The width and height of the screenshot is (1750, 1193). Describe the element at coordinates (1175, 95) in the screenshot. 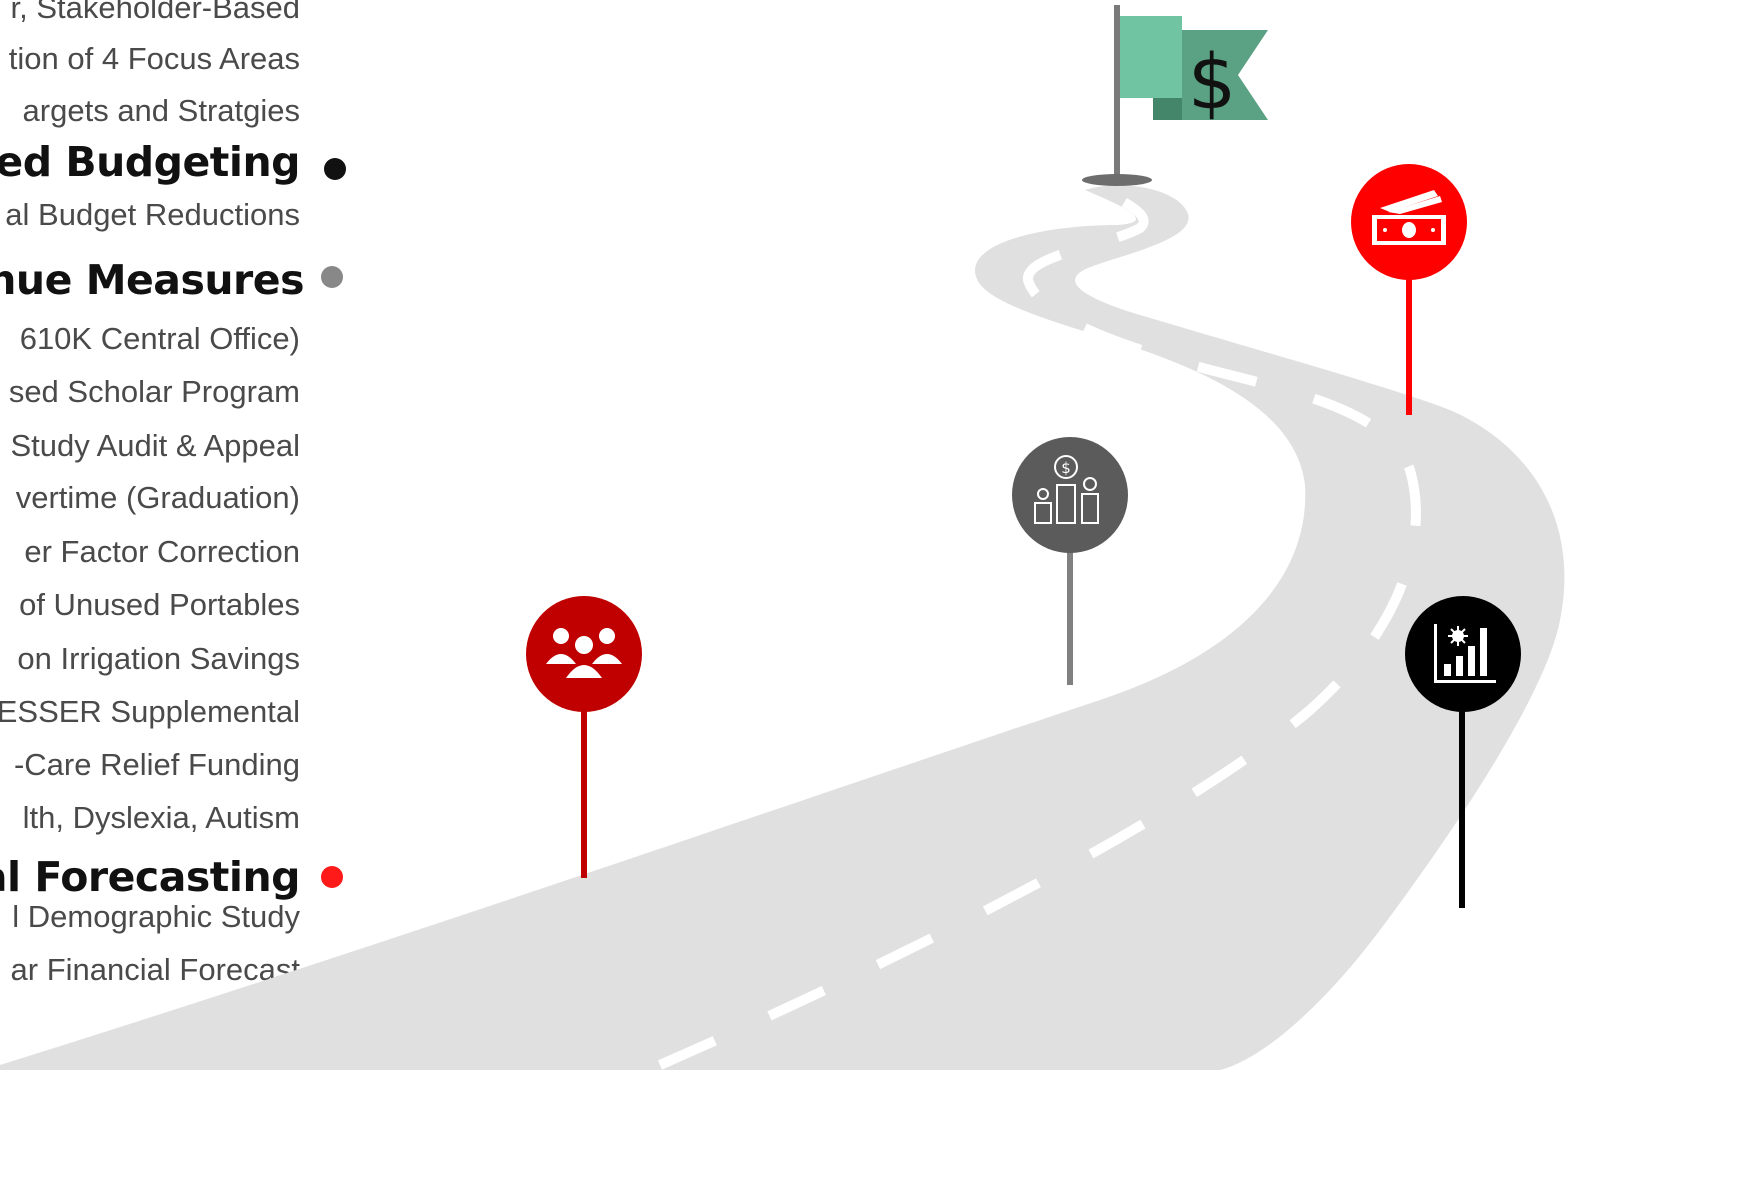

I see `goal-flag: $` at that location.